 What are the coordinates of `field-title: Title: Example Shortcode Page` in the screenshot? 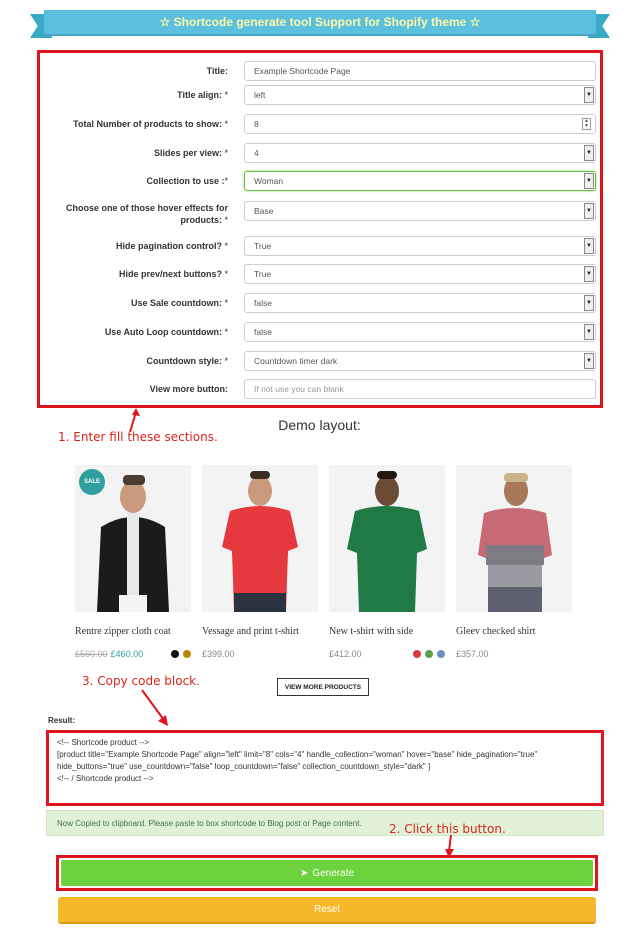 It's located at (320, 71).